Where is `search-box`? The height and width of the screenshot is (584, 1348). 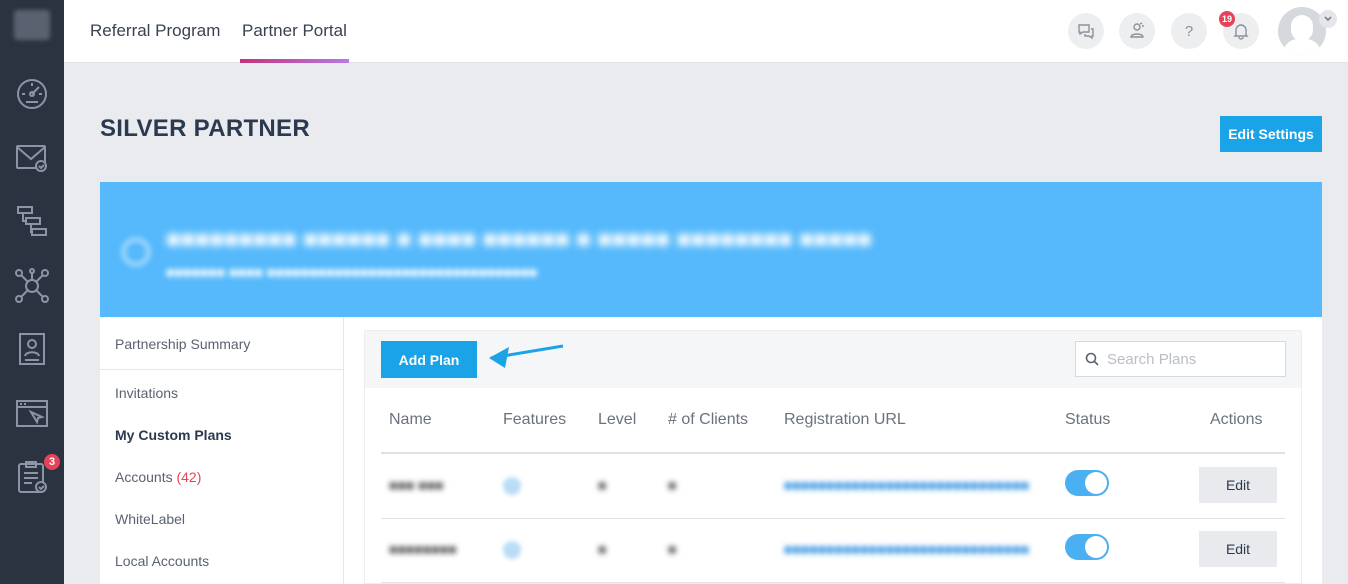
search-box is located at coordinates (1180, 359).